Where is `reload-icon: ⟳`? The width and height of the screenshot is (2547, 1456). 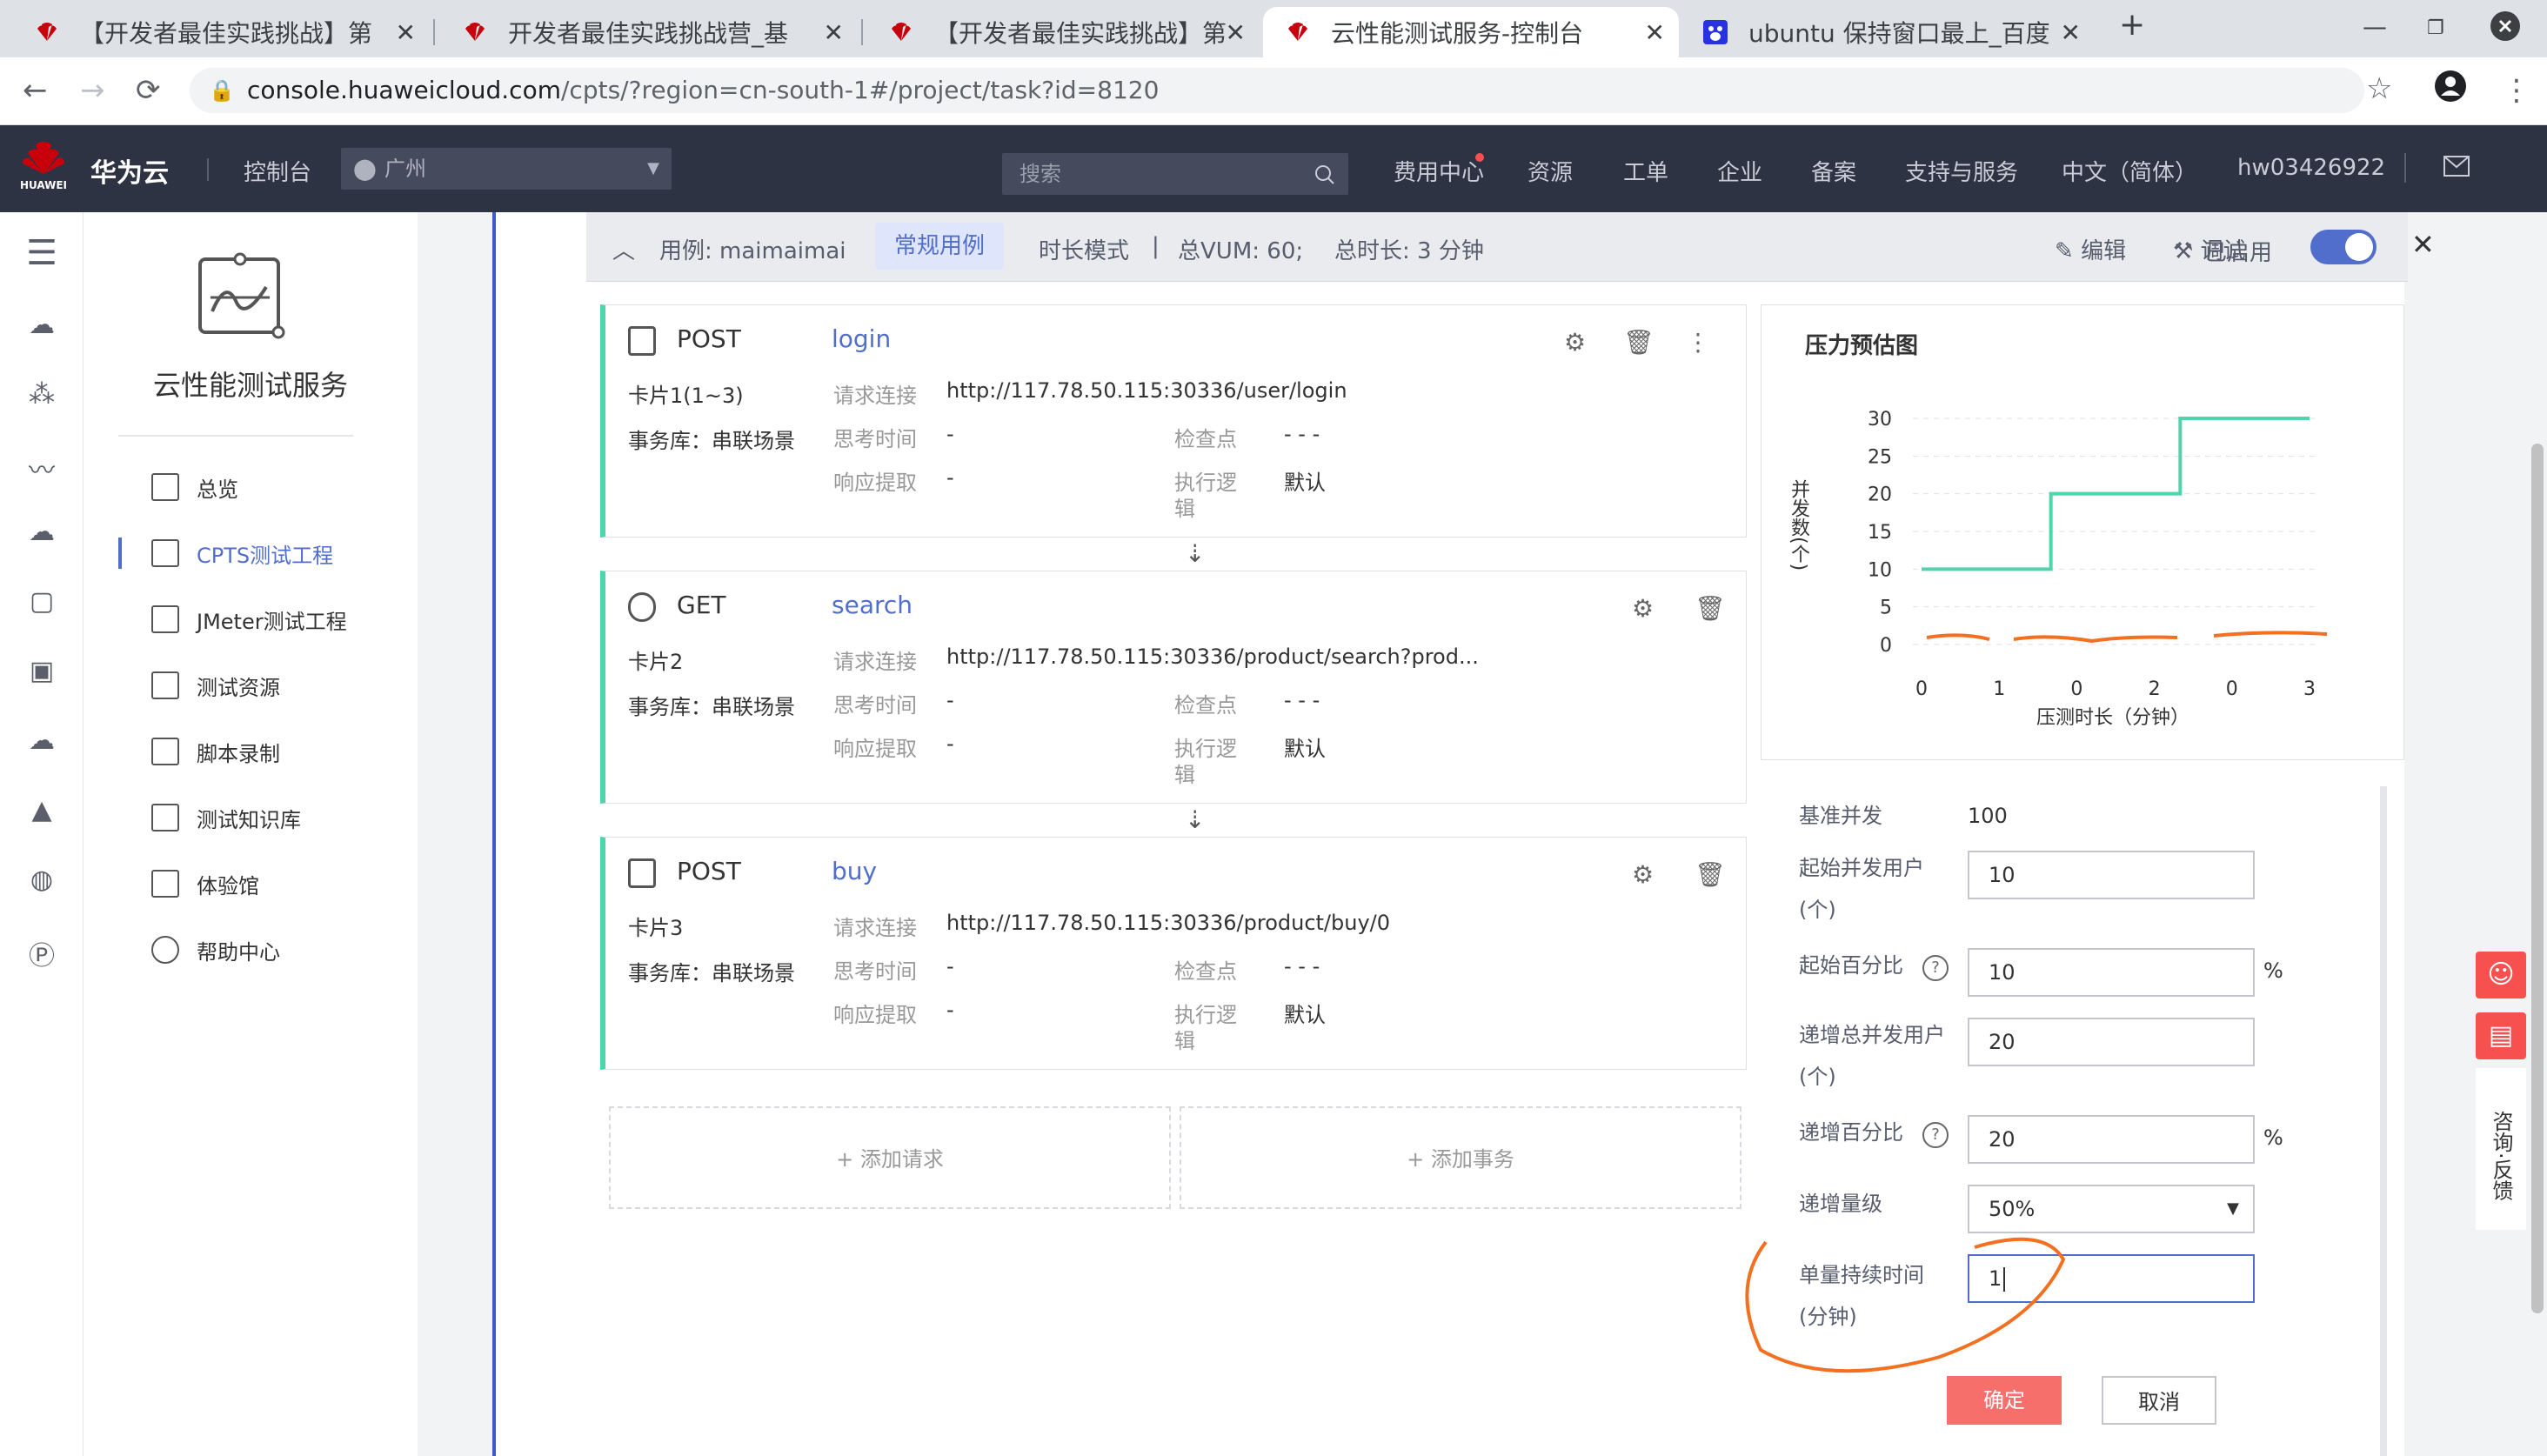 reload-icon: ⟳ is located at coordinates (148, 90).